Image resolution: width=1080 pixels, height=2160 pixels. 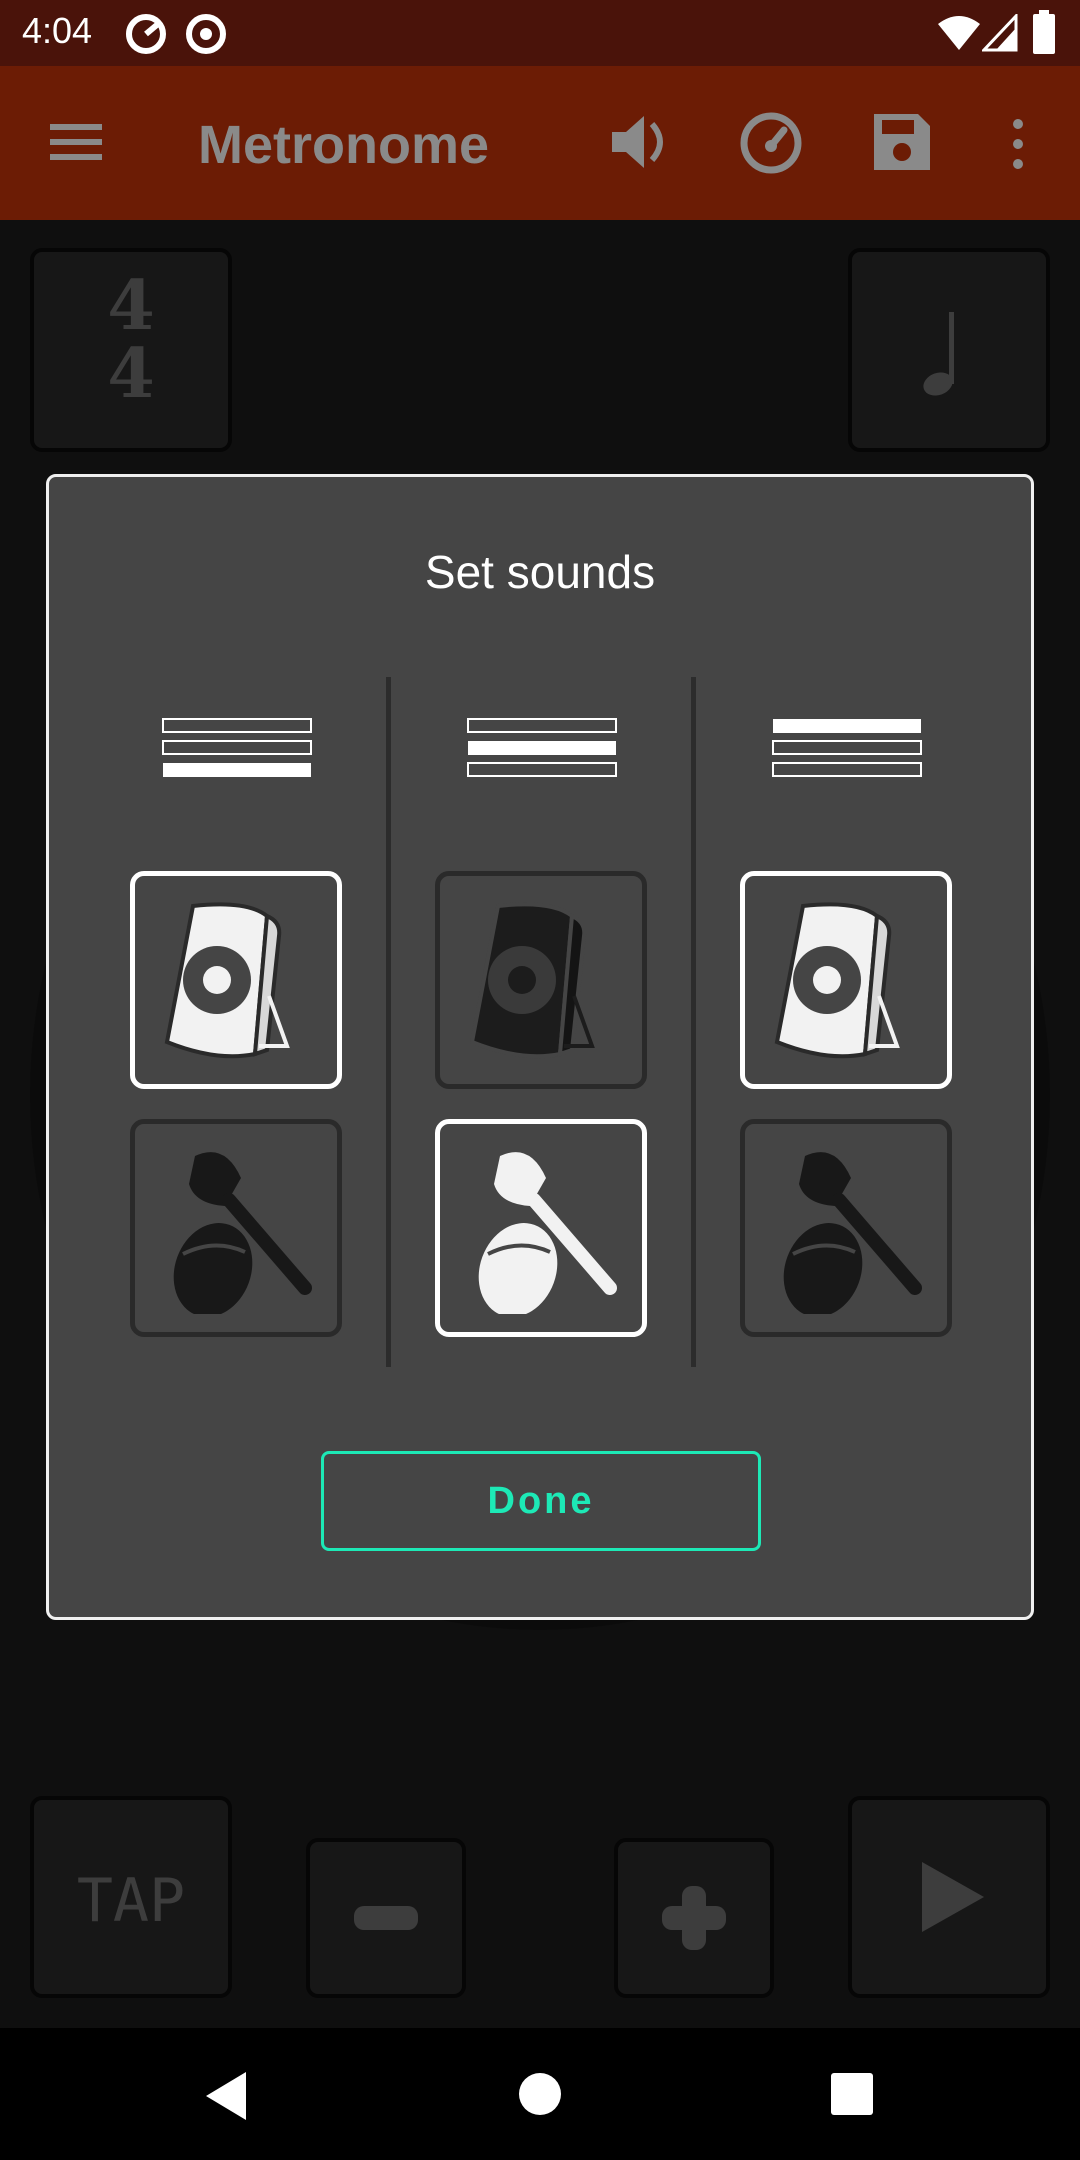 What do you see at coordinates (540, 572) in the screenshot?
I see `dialog-title: Set sounds` at bounding box center [540, 572].